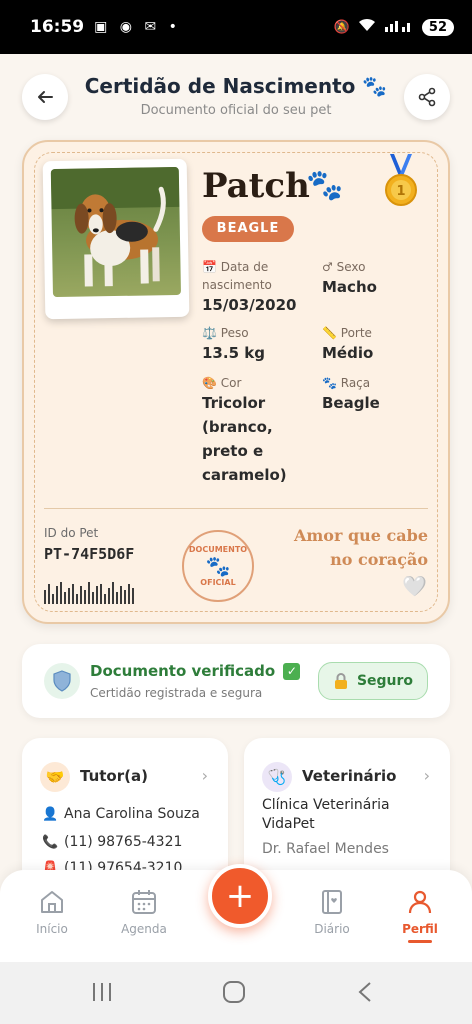 The width and height of the screenshot is (472, 1024). I want to click on home-system-button, so click(234, 994).